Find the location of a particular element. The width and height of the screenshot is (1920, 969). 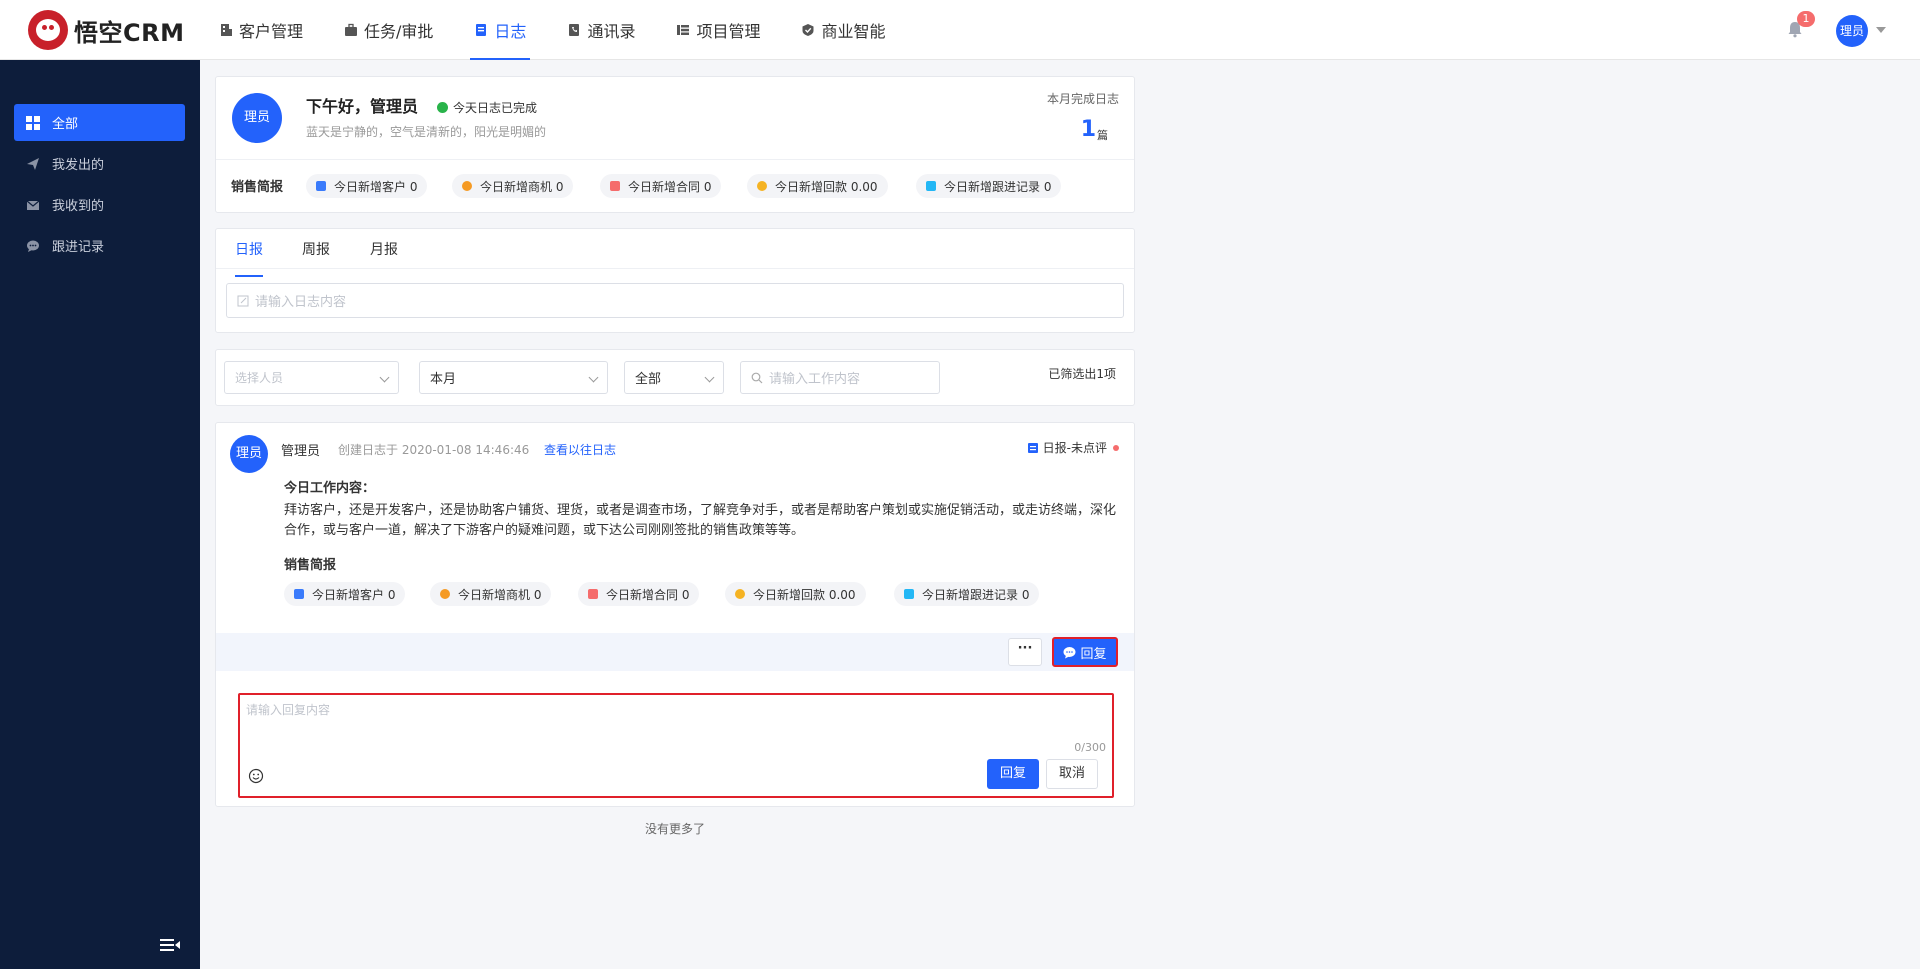

followup-icon is located at coordinates (931, 186).